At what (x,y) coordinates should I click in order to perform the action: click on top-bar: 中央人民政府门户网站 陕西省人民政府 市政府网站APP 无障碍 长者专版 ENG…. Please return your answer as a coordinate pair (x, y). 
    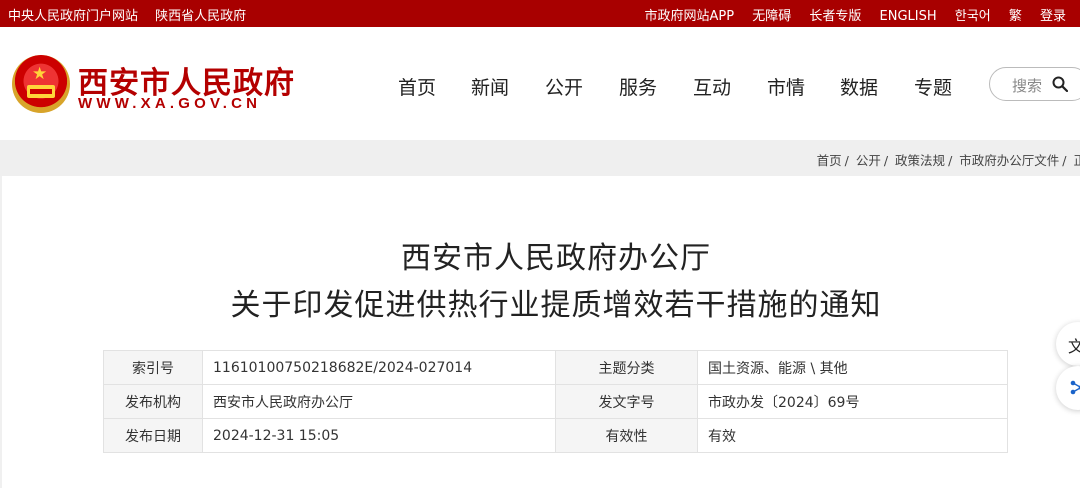
    Looking at the image, I should click on (540, 13).